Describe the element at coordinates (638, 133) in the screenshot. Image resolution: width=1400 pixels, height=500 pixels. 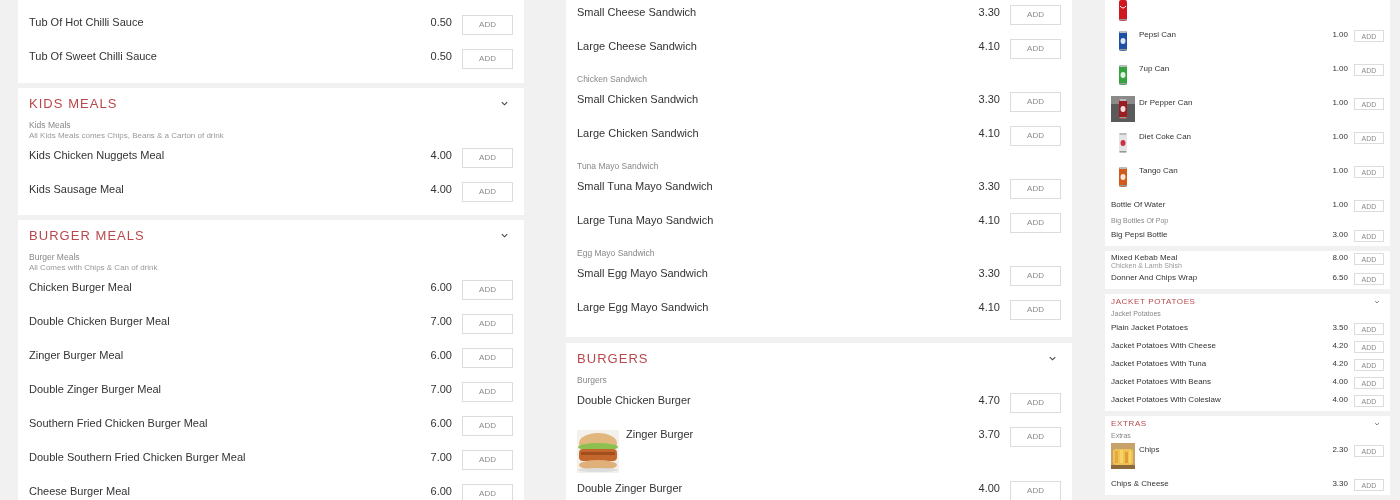
I see `item-name: Large Chicken Sandwich` at that location.